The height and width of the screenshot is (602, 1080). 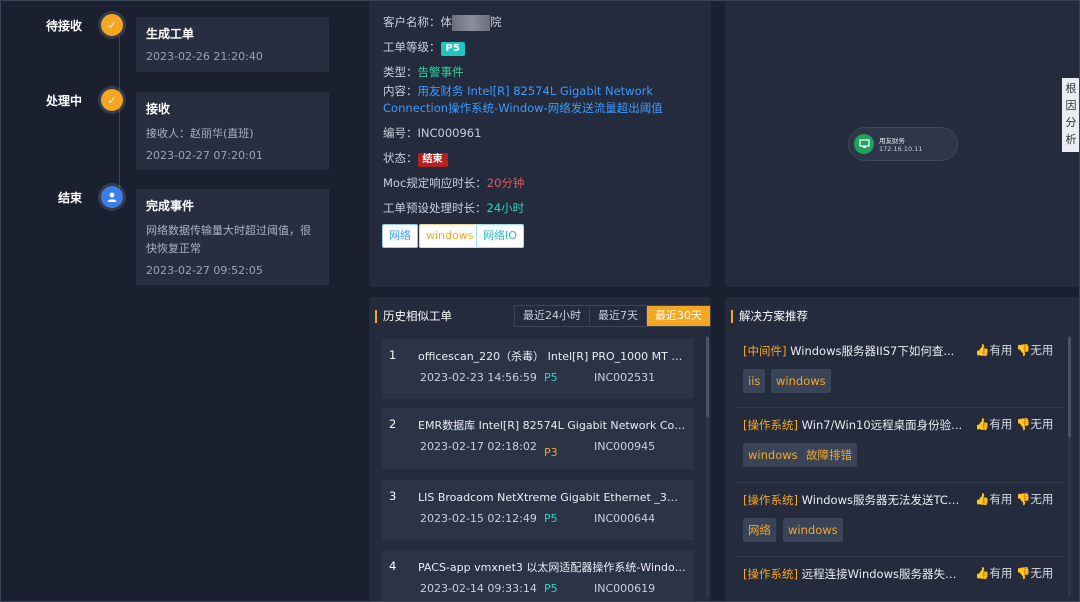 What do you see at coordinates (552, 316) in the screenshot?
I see `tab-24h: 最近24小时` at bounding box center [552, 316].